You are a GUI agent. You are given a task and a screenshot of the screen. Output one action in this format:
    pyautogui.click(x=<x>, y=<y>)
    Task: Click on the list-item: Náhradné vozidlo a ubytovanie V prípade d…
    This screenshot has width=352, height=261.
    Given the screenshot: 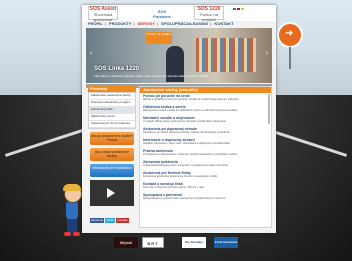 What is the action you would take?
    pyautogui.click(x=205, y=120)
    